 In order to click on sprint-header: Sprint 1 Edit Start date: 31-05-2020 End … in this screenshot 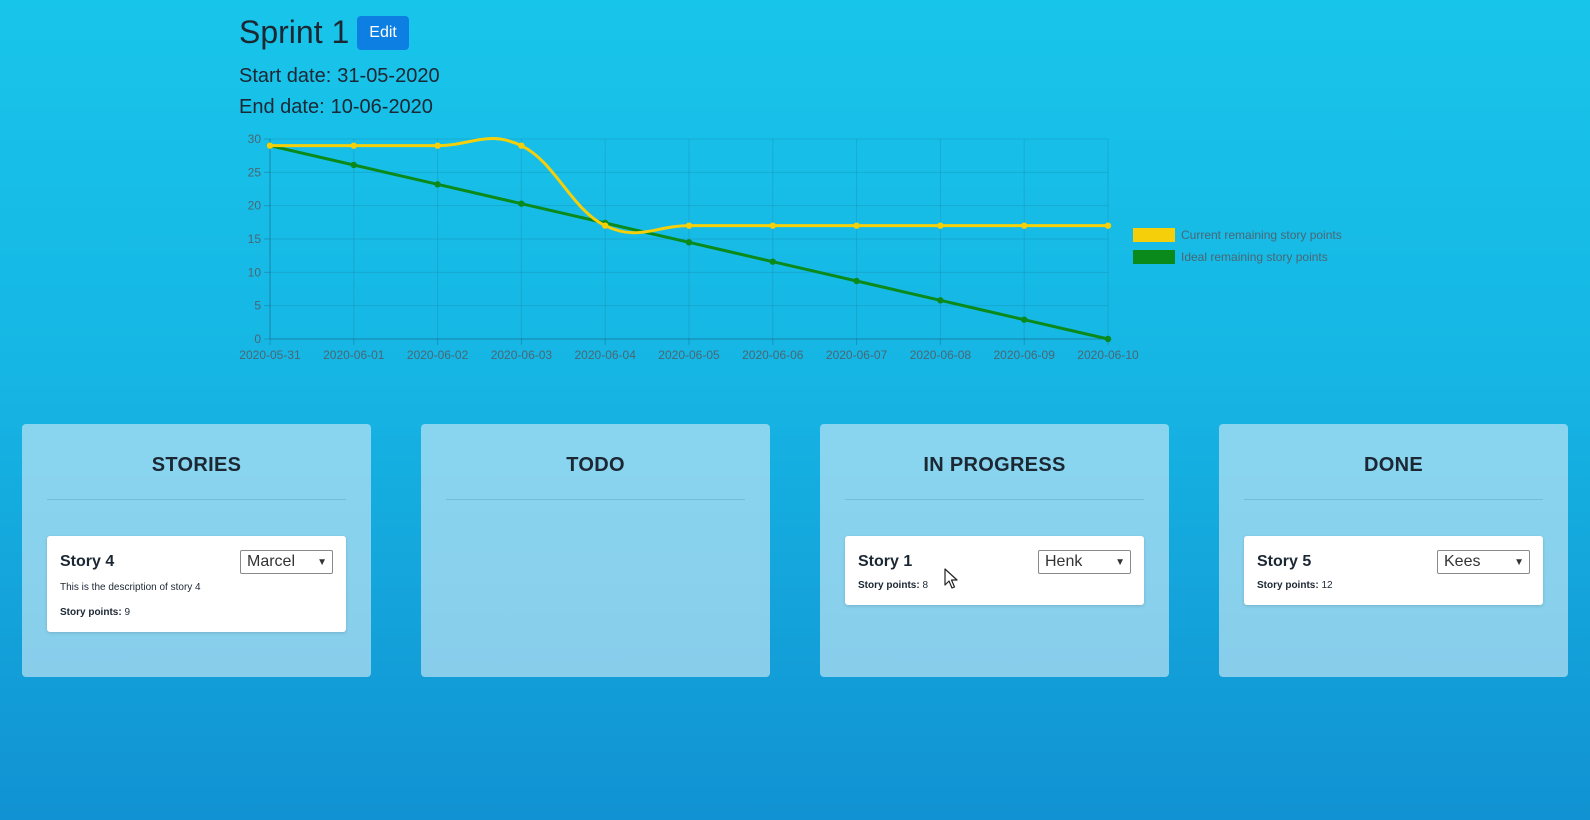, I will do `click(339, 66)`.